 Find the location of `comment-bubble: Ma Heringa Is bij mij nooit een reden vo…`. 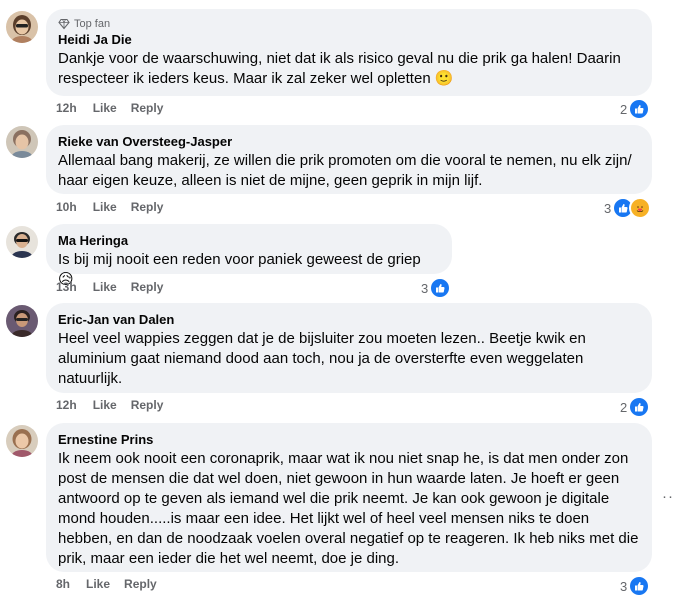

comment-bubble: Ma Heringa Is bij mij nooit een reden vo… is located at coordinates (249, 256).